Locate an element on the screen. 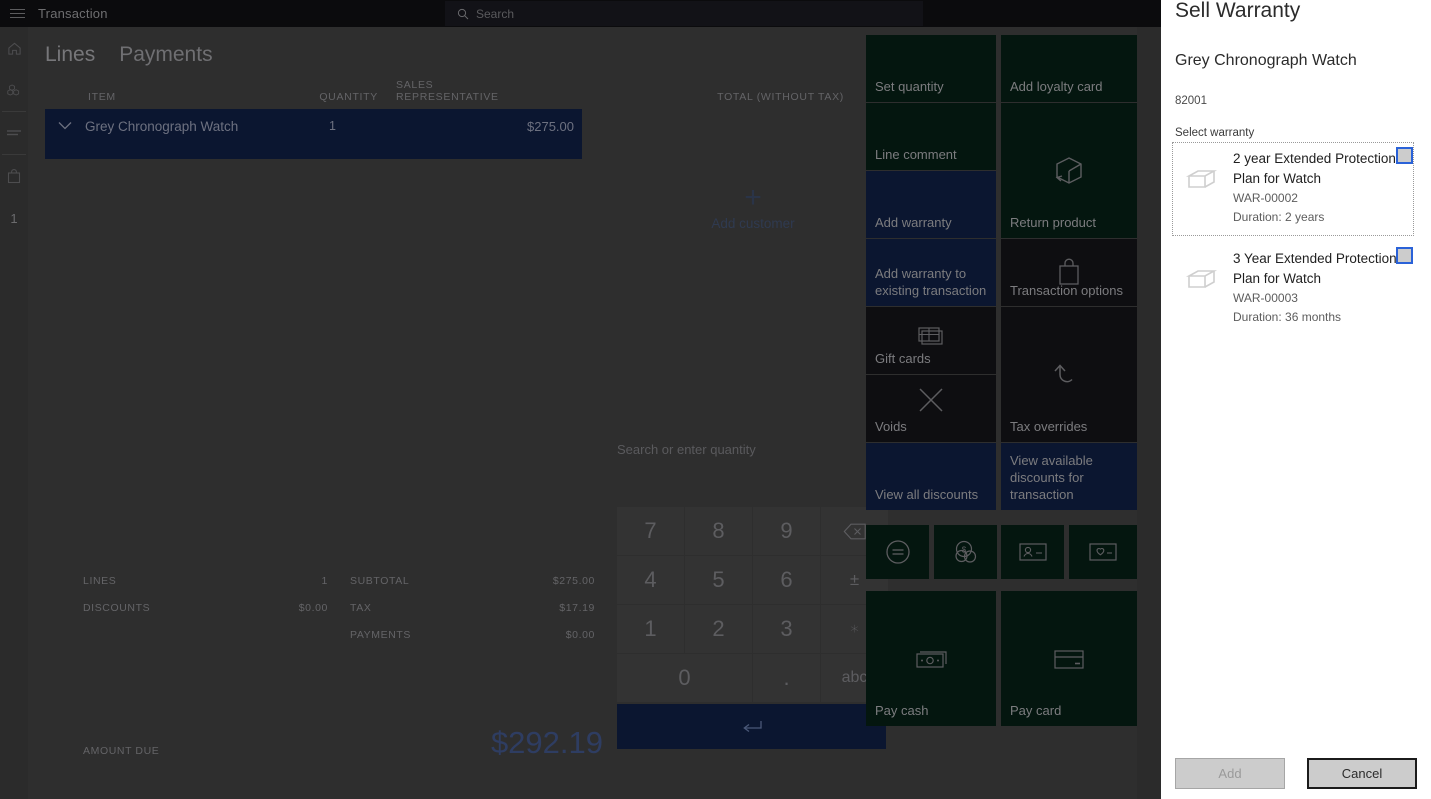  tile-tax-overrides: Tax overrides is located at coordinates (1069, 374).